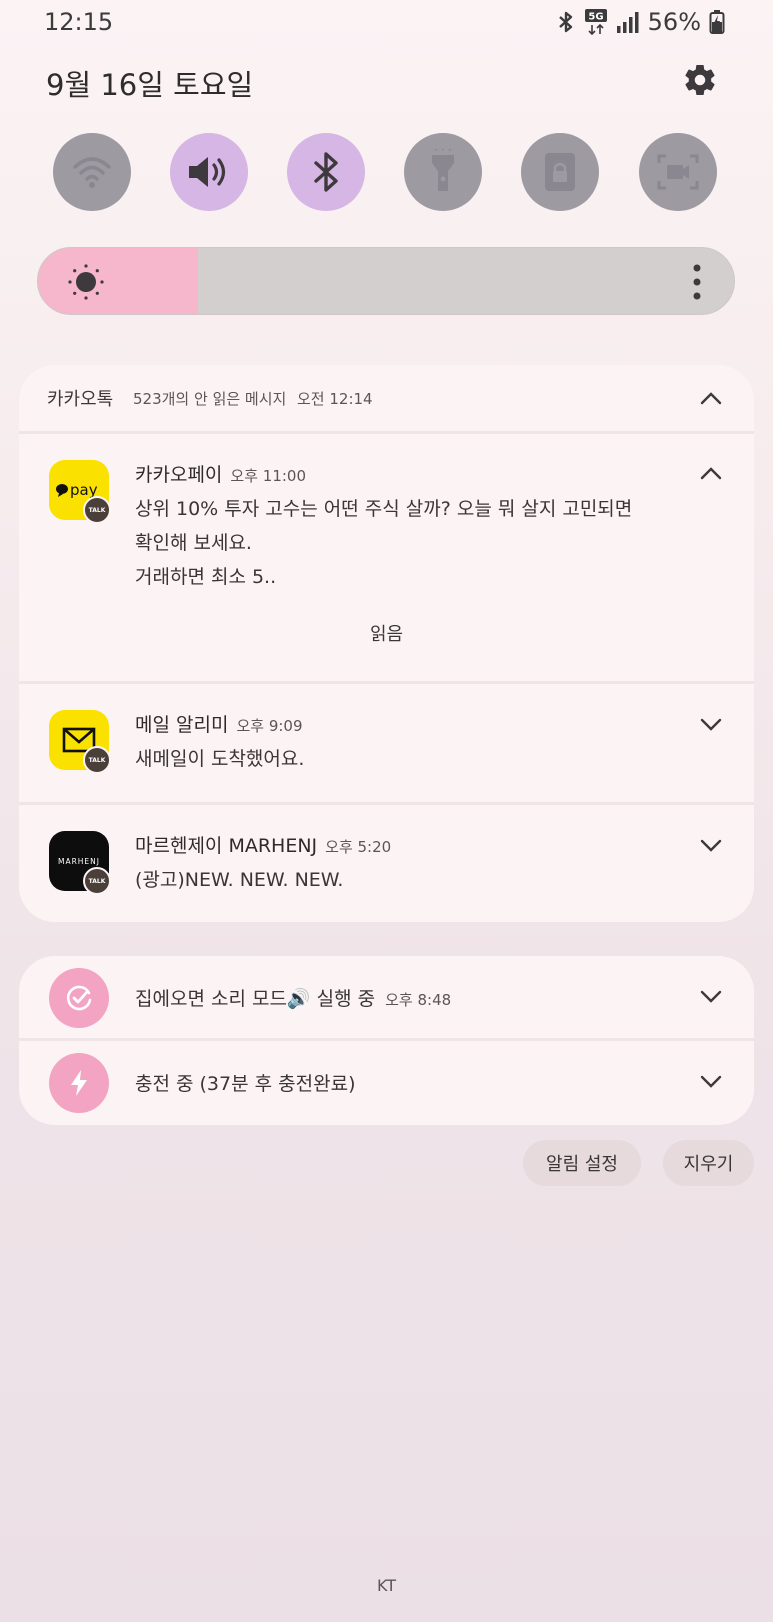 This screenshot has width=773, height=1622. Describe the element at coordinates (717, 22) in the screenshot. I see `battery-charging-icon` at that location.